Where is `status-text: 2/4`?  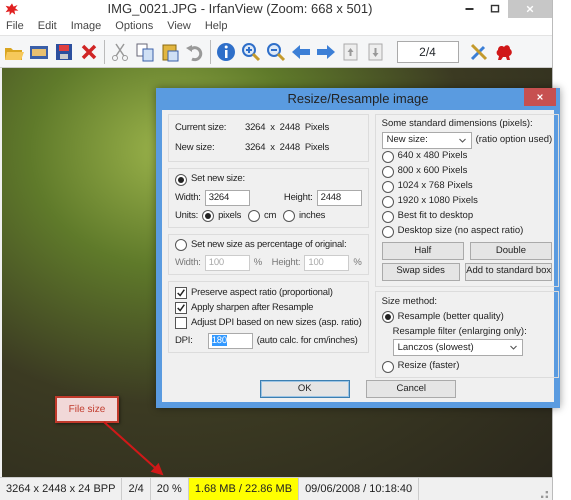 status-text: 2/4 is located at coordinates (136, 489).